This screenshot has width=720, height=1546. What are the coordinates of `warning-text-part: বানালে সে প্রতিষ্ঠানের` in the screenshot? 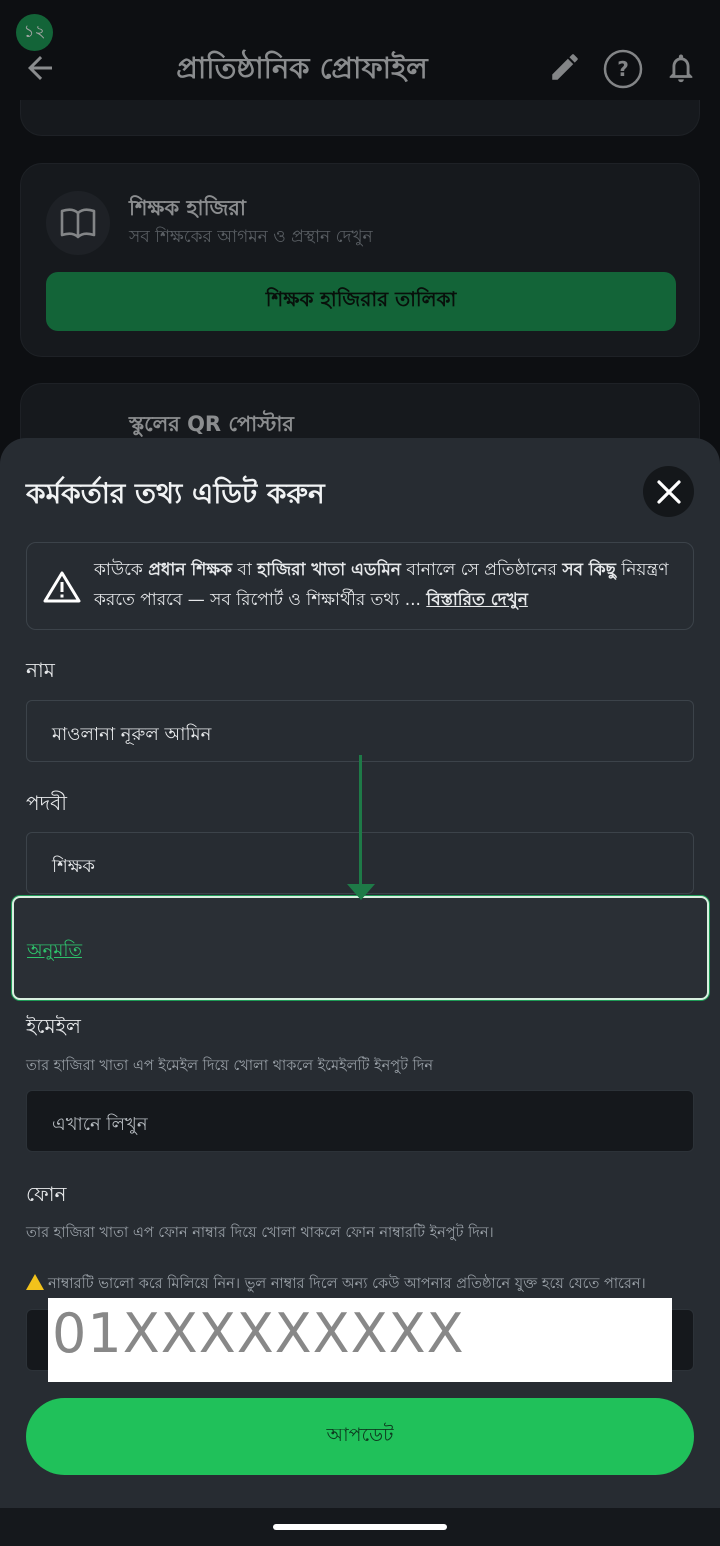 It's located at (481, 570).